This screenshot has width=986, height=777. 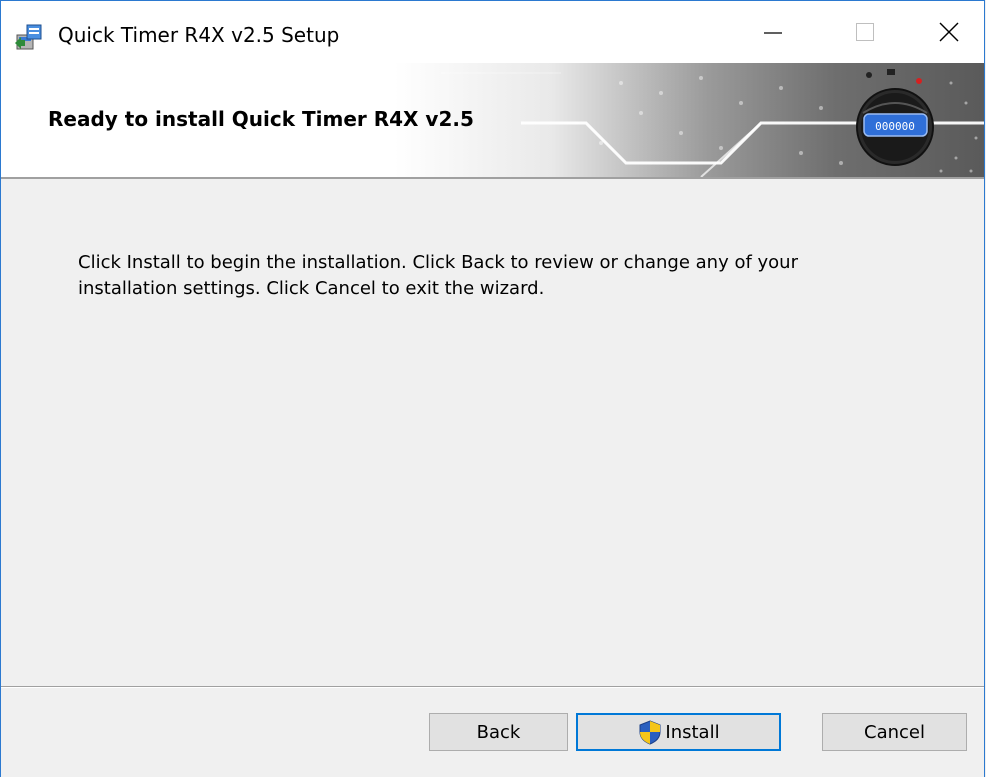 I want to click on cancel-button: Cancel, so click(x=894, y=732).